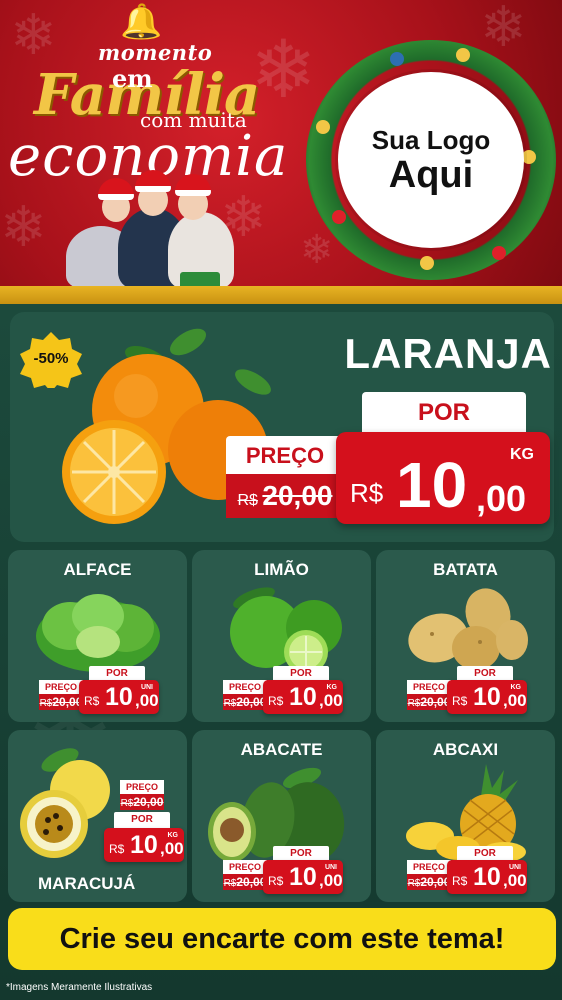 The height and width of the screenshot is (1000, 562). I want to click on hero-price-tag: KG R$ 10 ,00, so click(443, 478).